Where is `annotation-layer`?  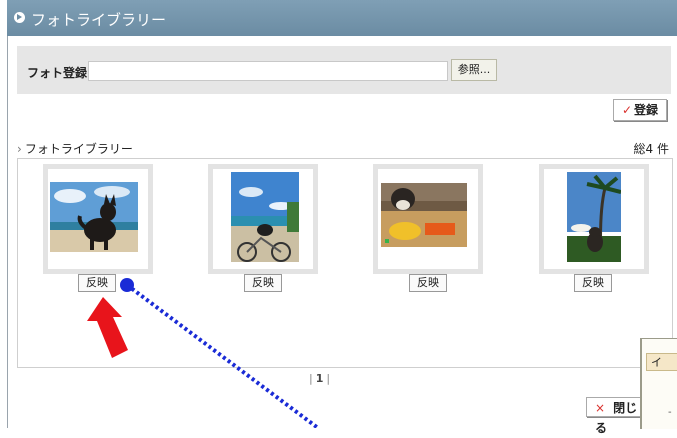 annotation-layer is located at coordinates (203, 353).